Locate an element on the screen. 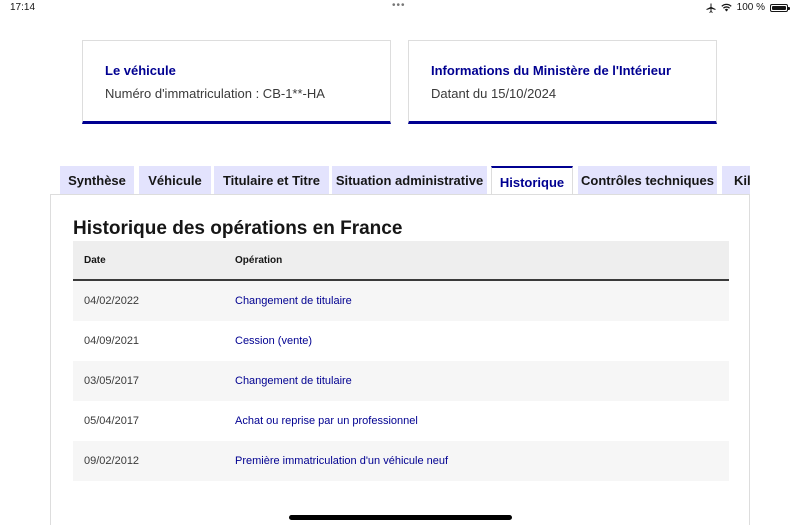  row-date: 04/02/2022 is located at coordinates (112, 301).